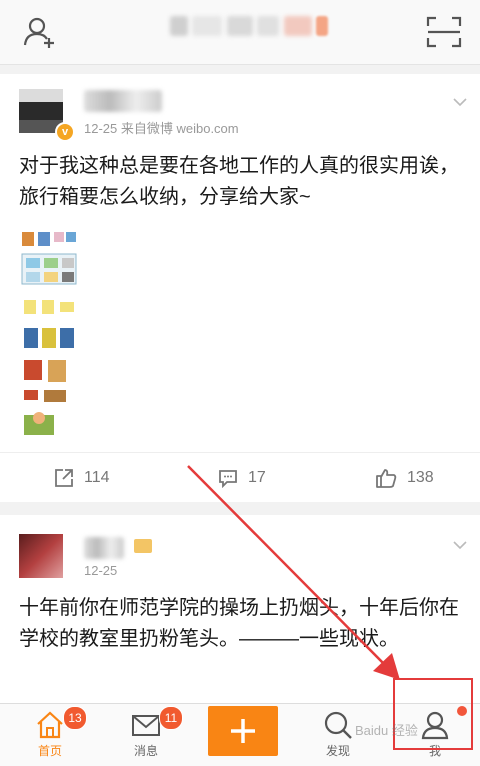  Describe the element at coordinates (404, 478) in the screenshot. I see `like-button: 138` at that location.